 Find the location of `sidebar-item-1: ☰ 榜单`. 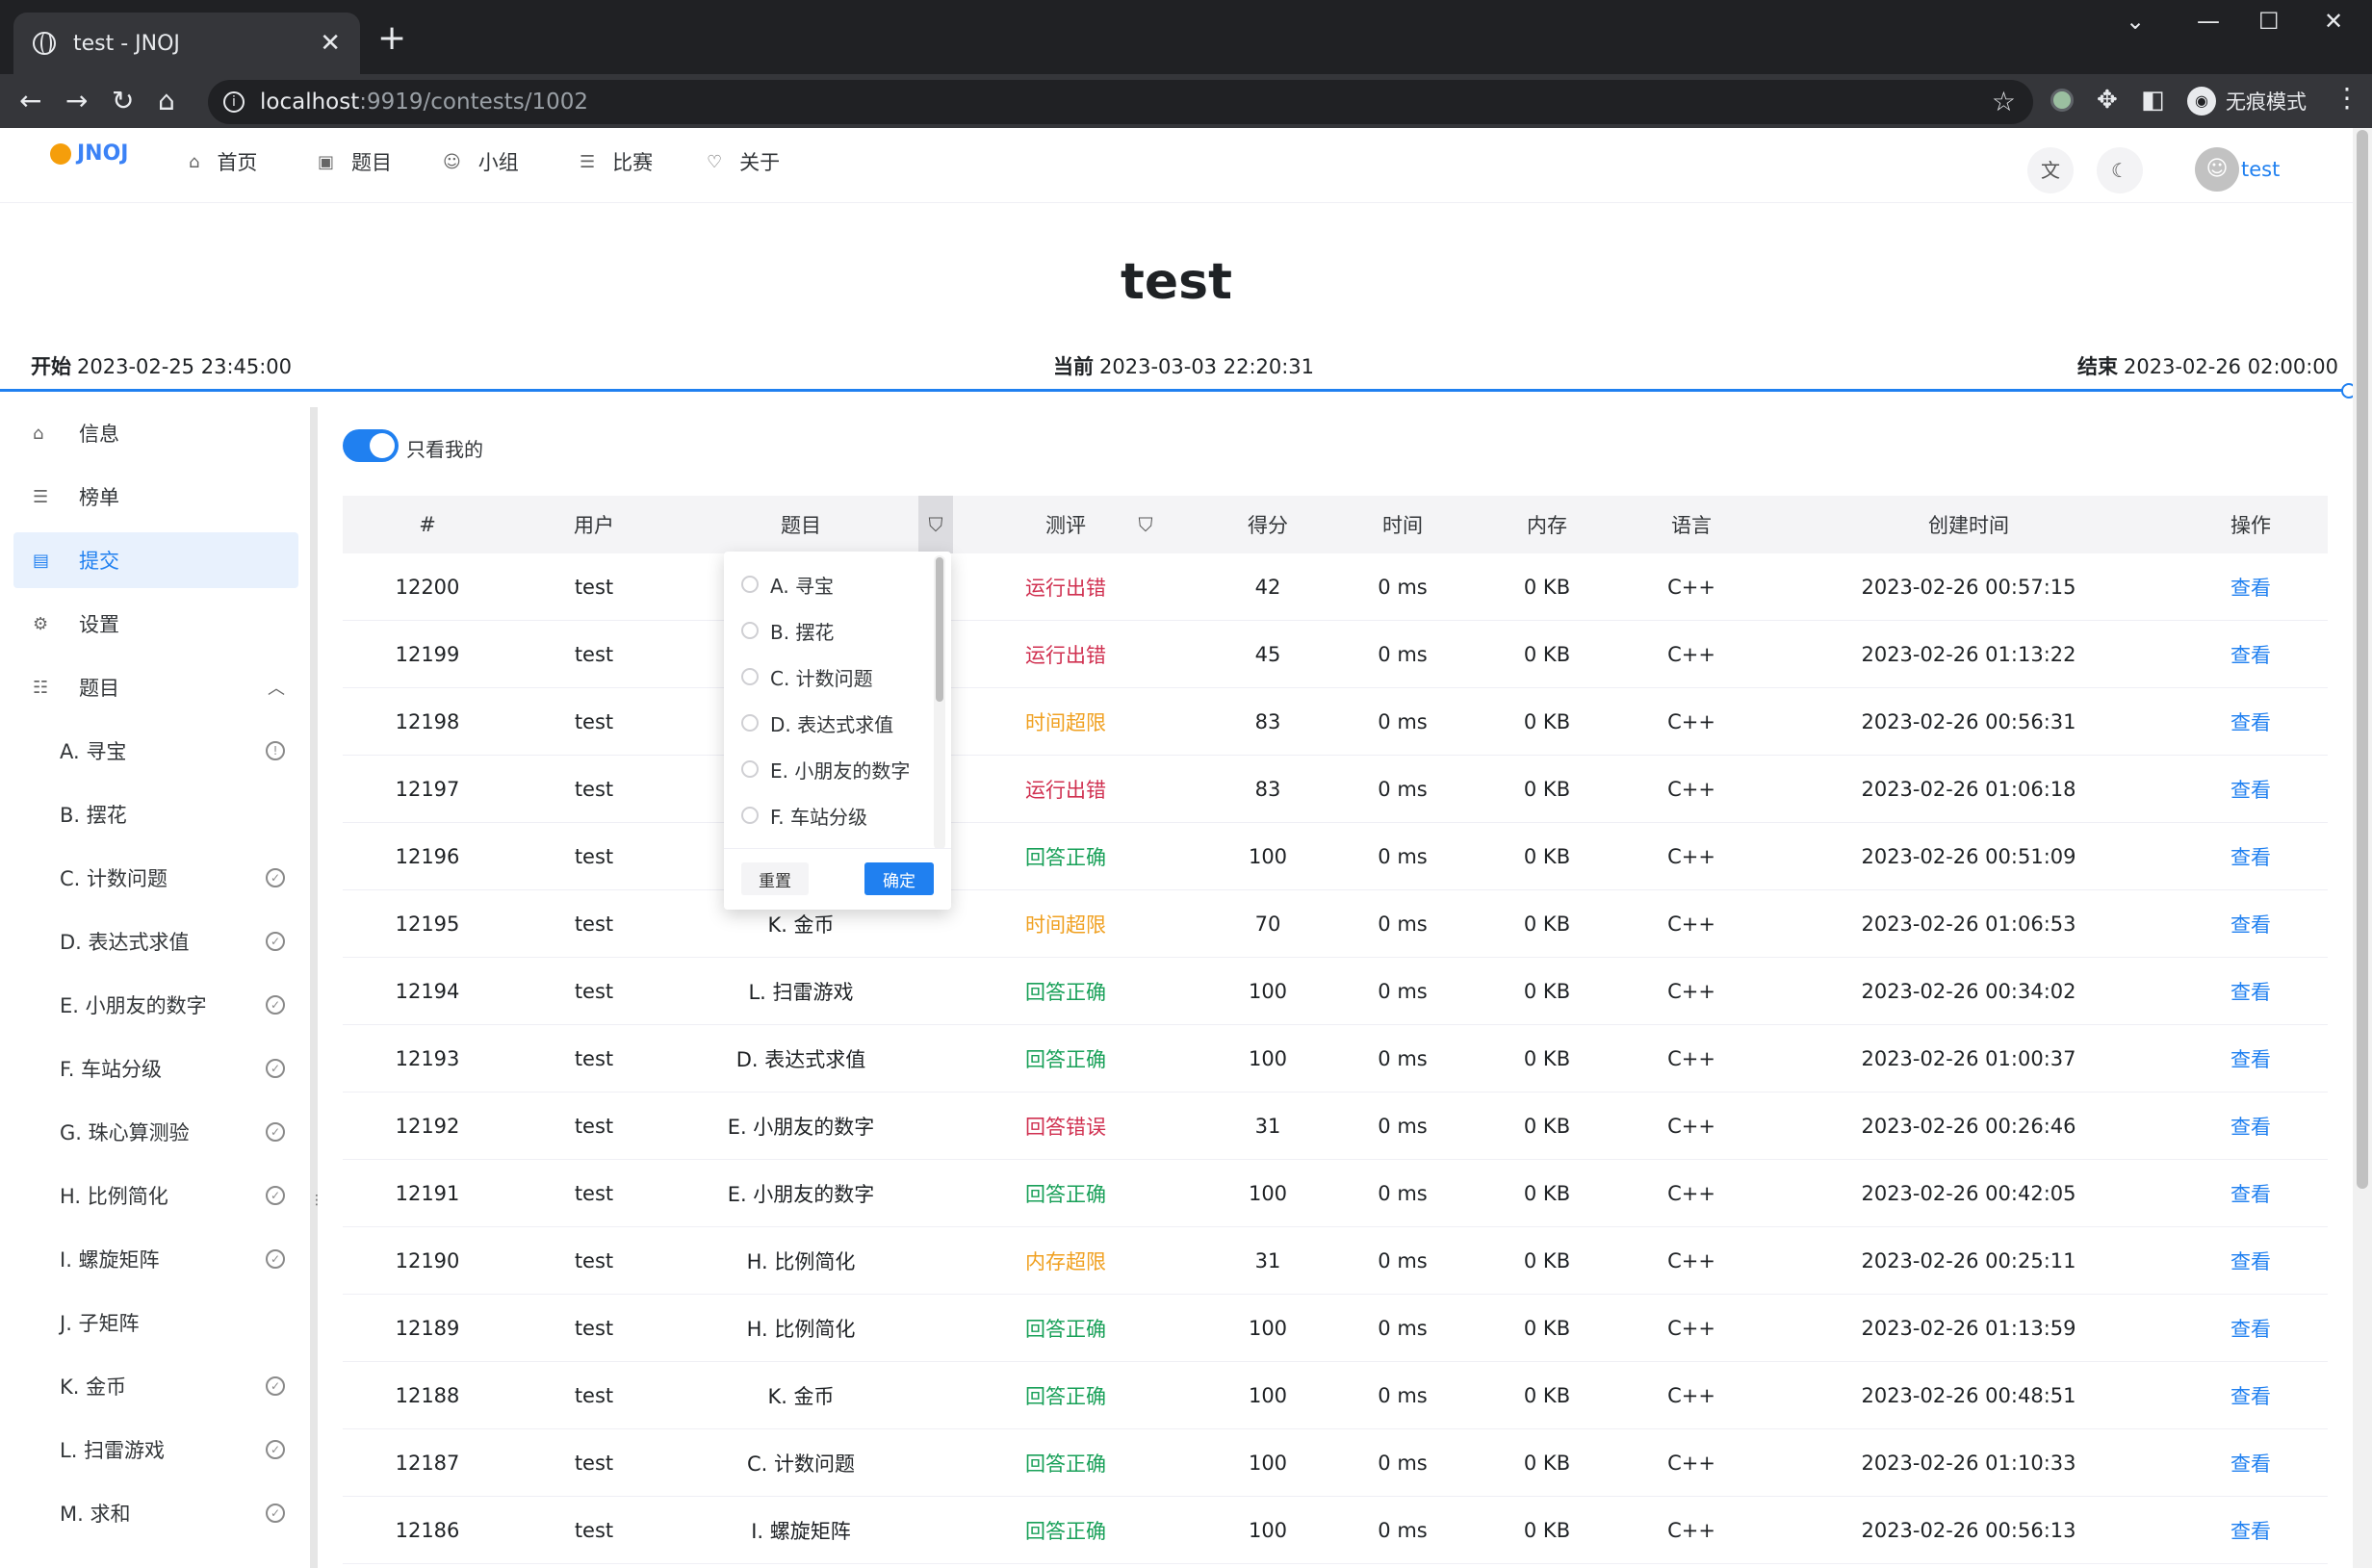

sidebar-item-1: ☰ 榜单 is located at coordinates (155, 497).